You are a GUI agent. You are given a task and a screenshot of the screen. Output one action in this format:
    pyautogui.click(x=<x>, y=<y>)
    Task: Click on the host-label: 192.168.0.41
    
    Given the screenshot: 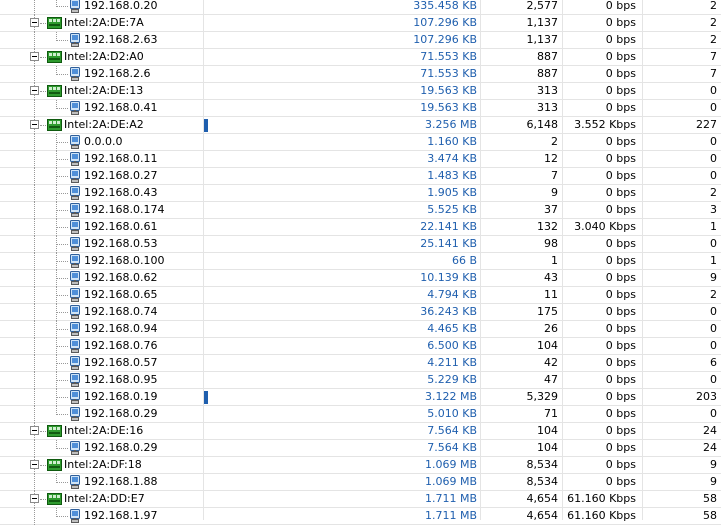 What is the action you would take?
    pyautogui.click(x=121, y=107)
    